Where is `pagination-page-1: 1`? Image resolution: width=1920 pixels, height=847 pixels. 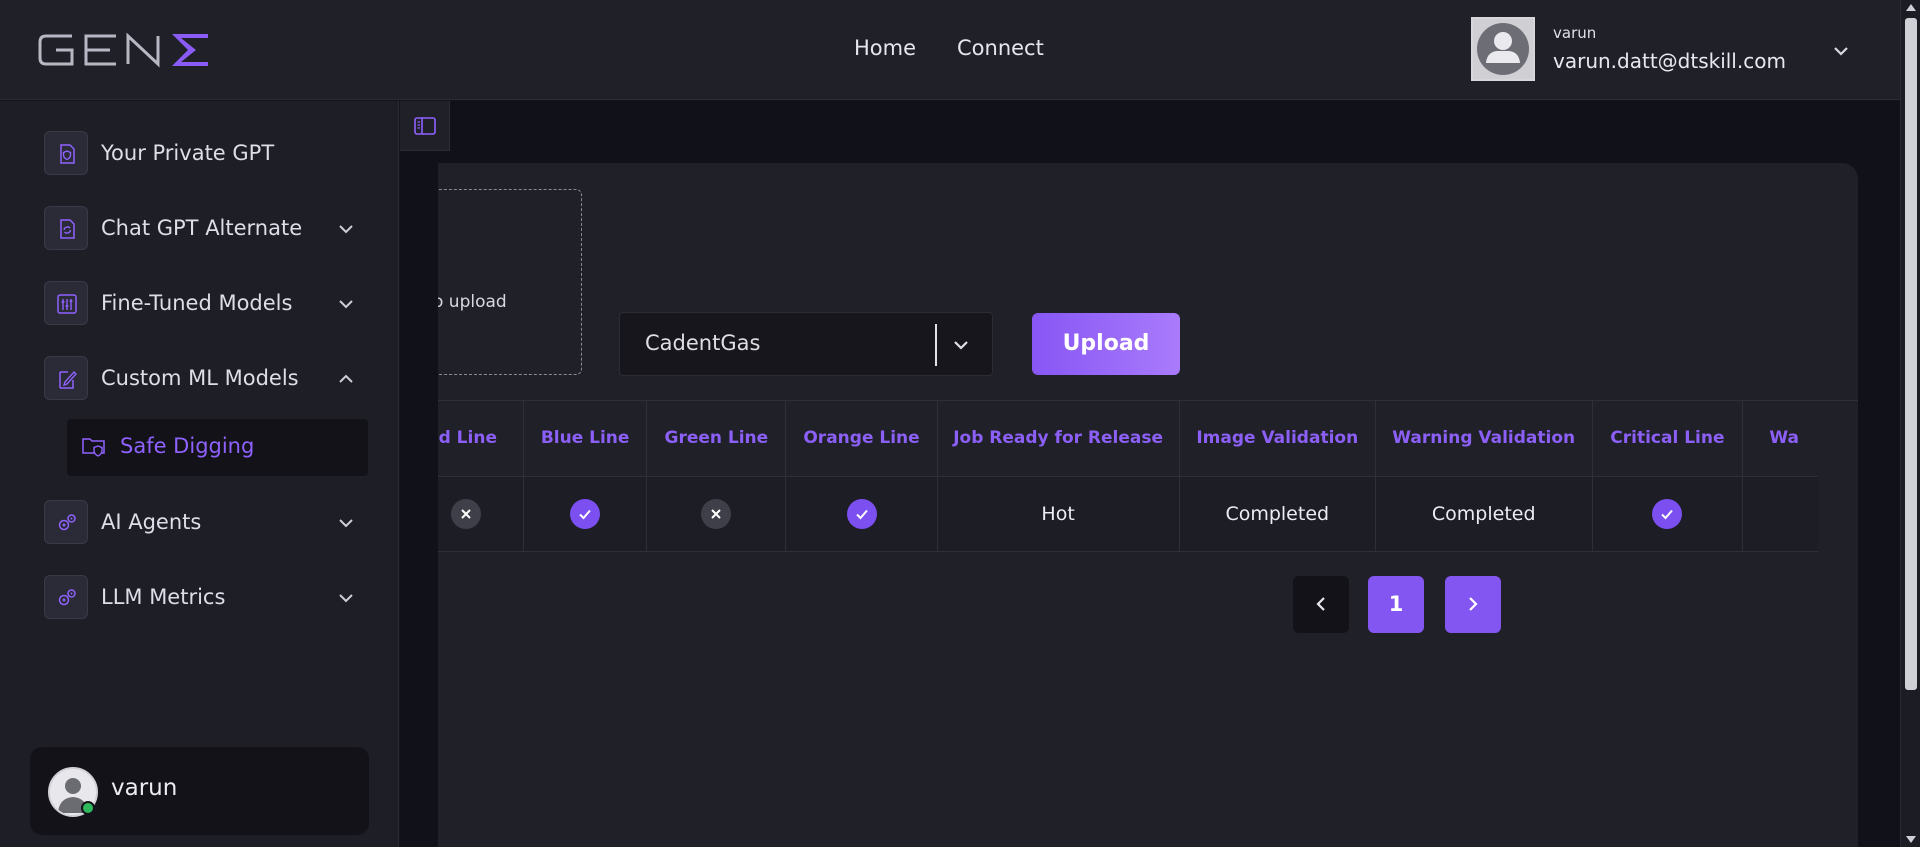
pagination-page-1: 1 is located at coordinates (1396, 604).